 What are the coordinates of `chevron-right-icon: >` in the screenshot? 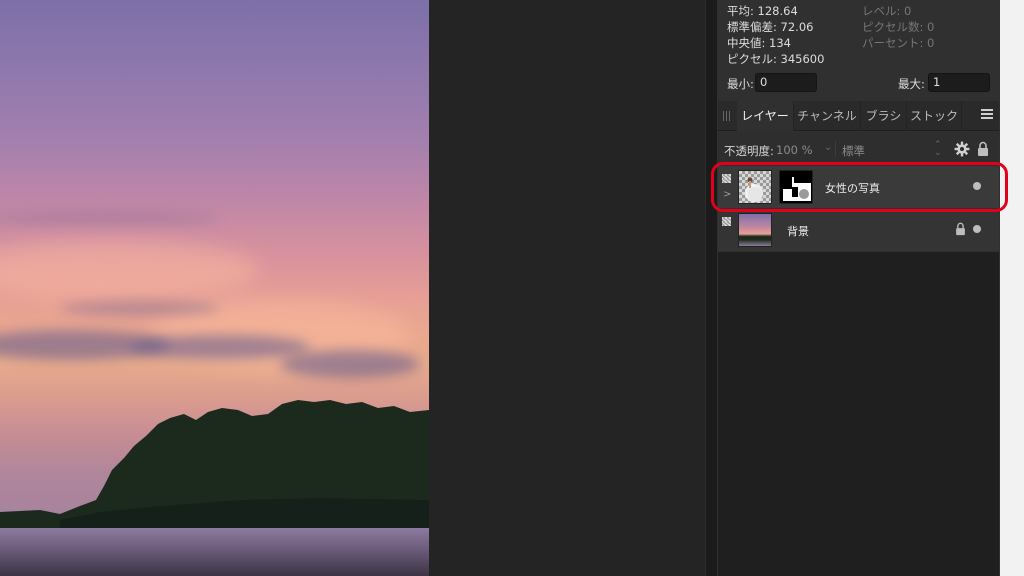 It's located at (727, 194).